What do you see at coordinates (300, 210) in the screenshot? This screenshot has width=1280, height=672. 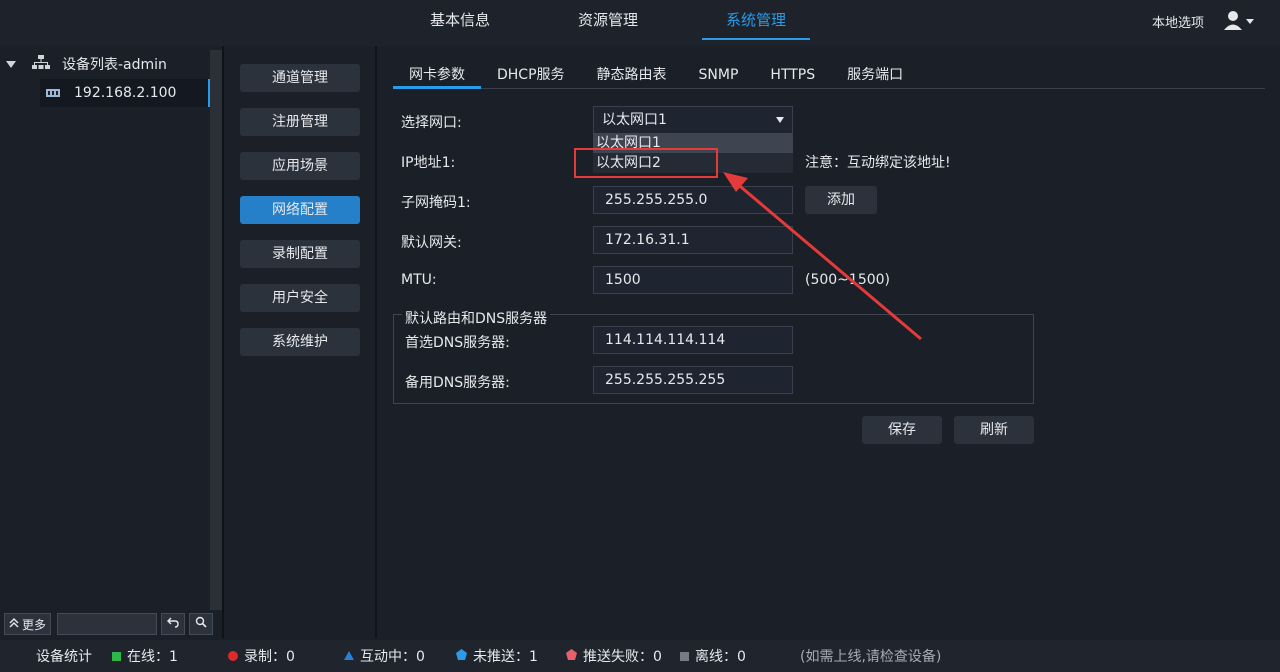 I see `menu-network-config: 网络配置` at bounding box center [300, 210].